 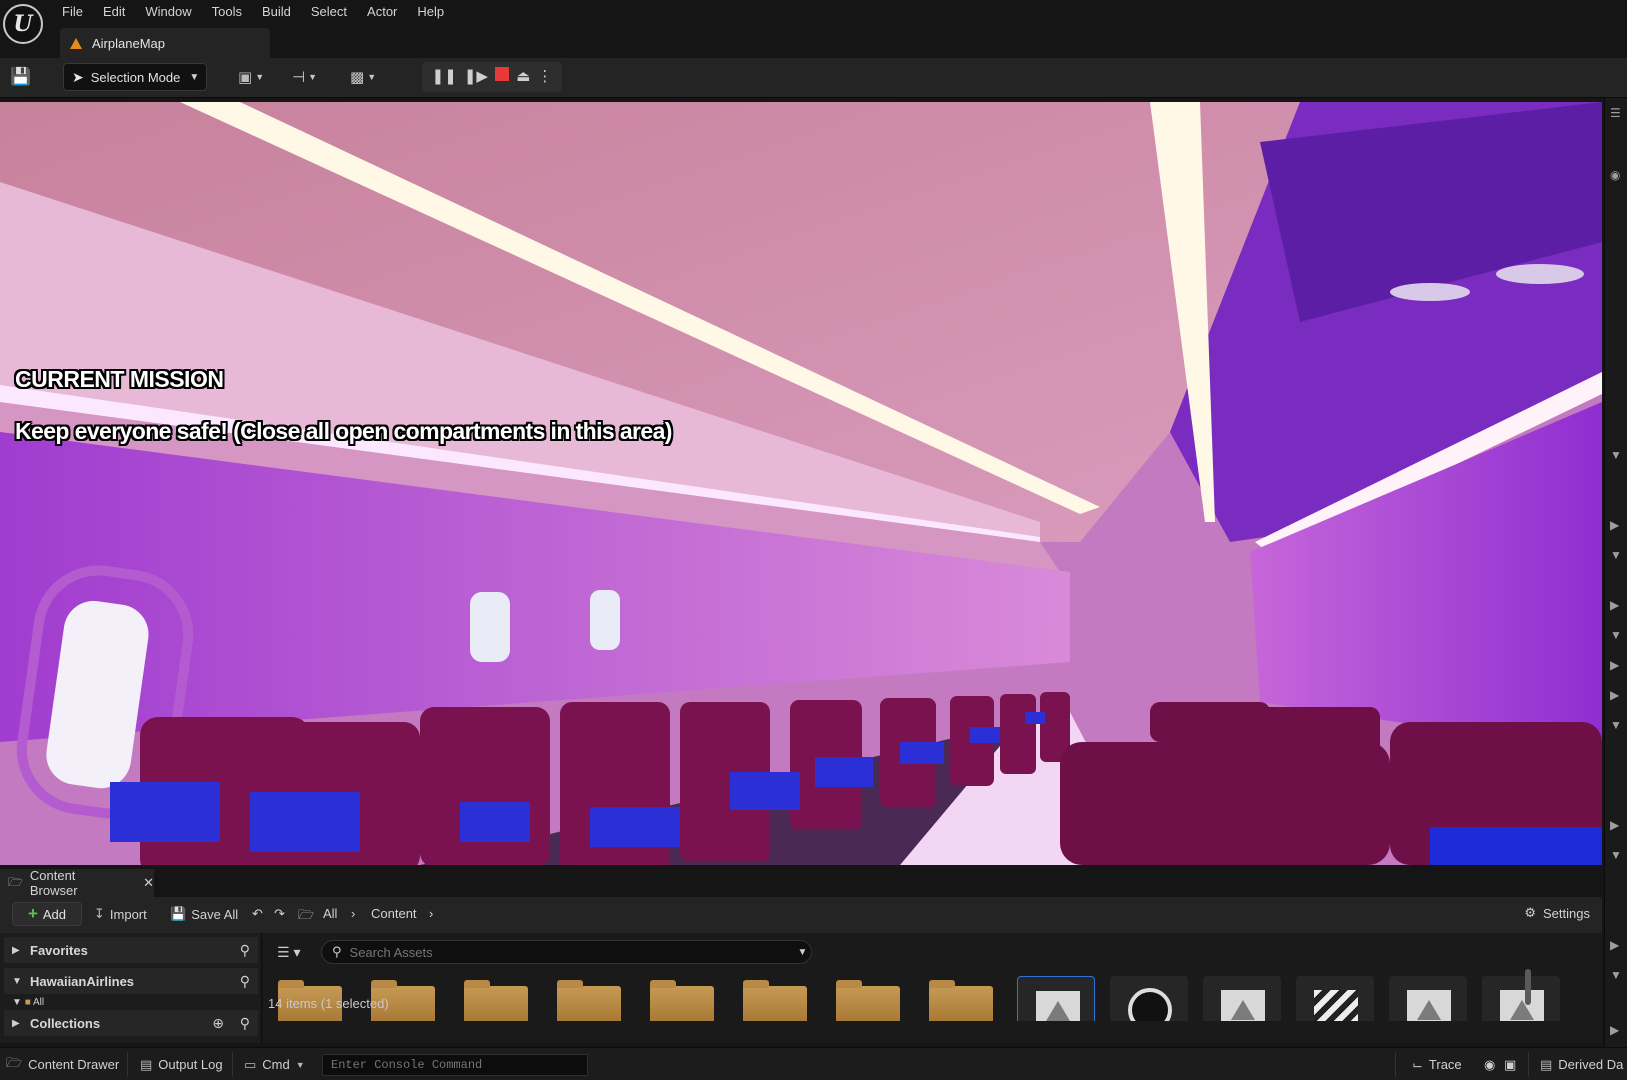 What do you see at coordinates (502, 74) in the screenshot?
I see `stop-icon` at bounding box center [502, 74].